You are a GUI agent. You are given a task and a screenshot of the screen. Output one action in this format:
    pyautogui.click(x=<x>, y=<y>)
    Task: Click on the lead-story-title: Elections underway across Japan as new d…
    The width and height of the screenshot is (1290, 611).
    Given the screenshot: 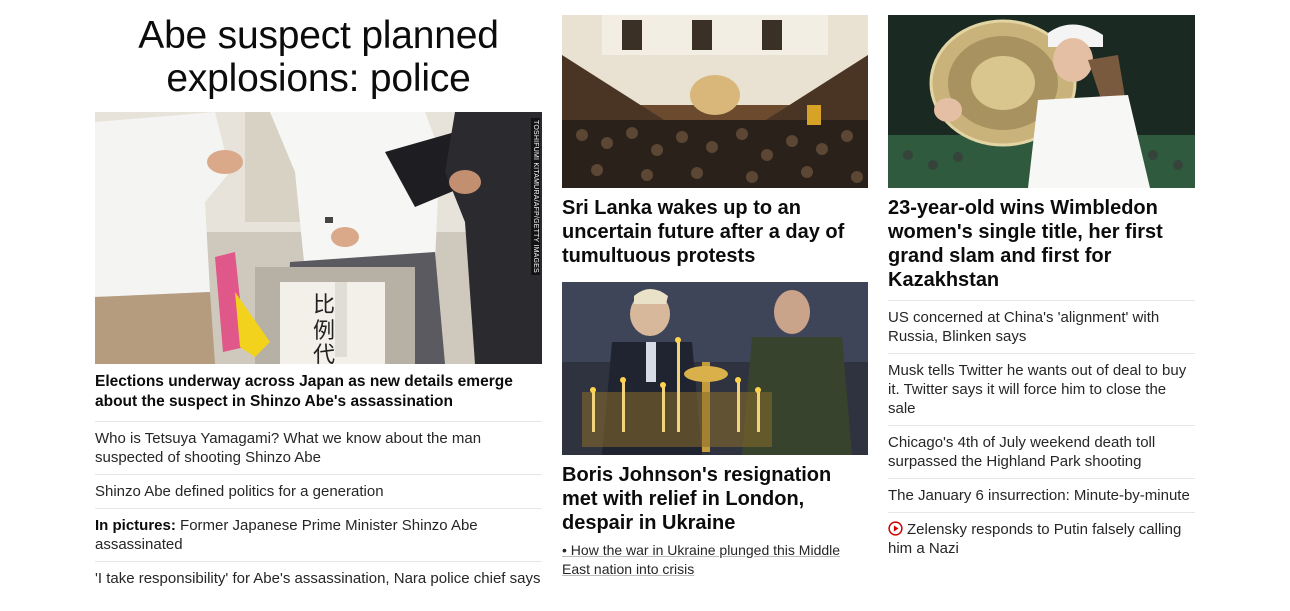 What is the action you would take?
    pyautogui.click(x=318, y=397)
    